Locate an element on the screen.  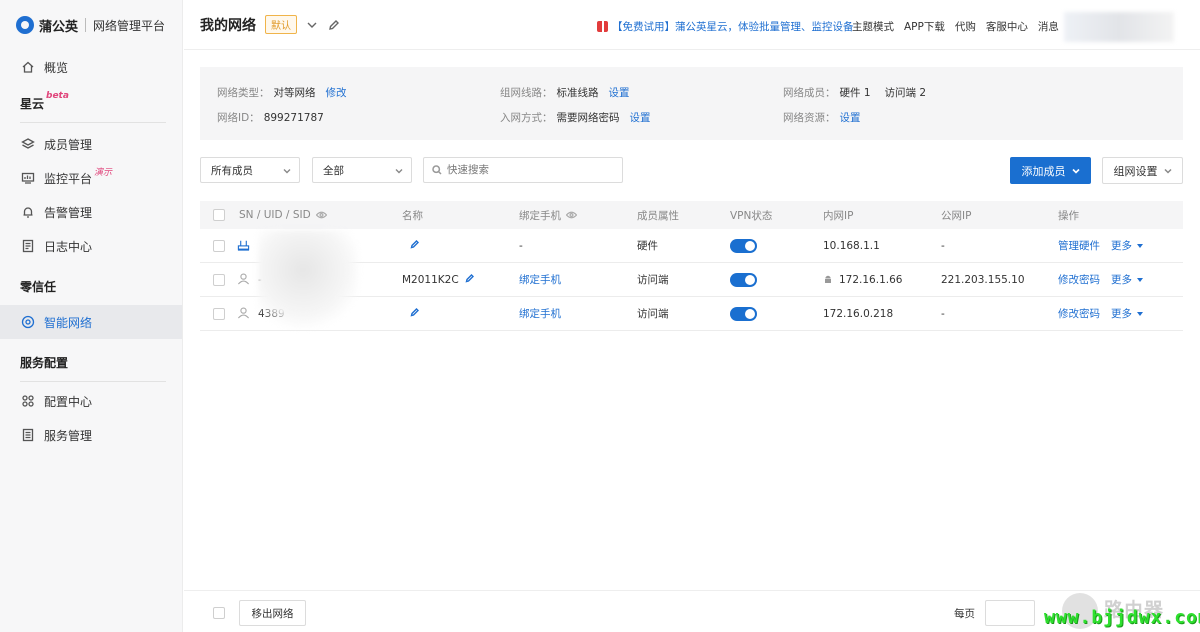
select-all-footer-checkbox is located at coordinates (219, 613).